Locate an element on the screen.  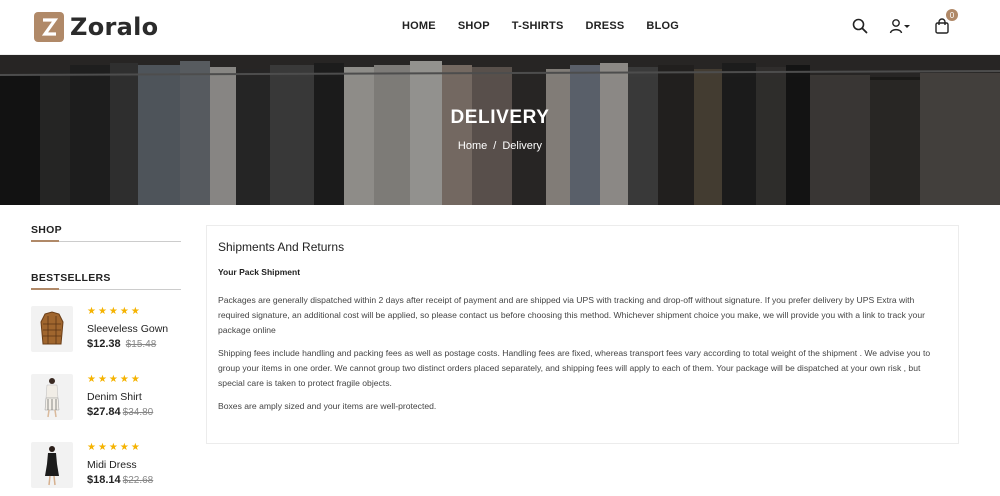
breadcrumb-home-link: Home is located at coordinates (472, 146).